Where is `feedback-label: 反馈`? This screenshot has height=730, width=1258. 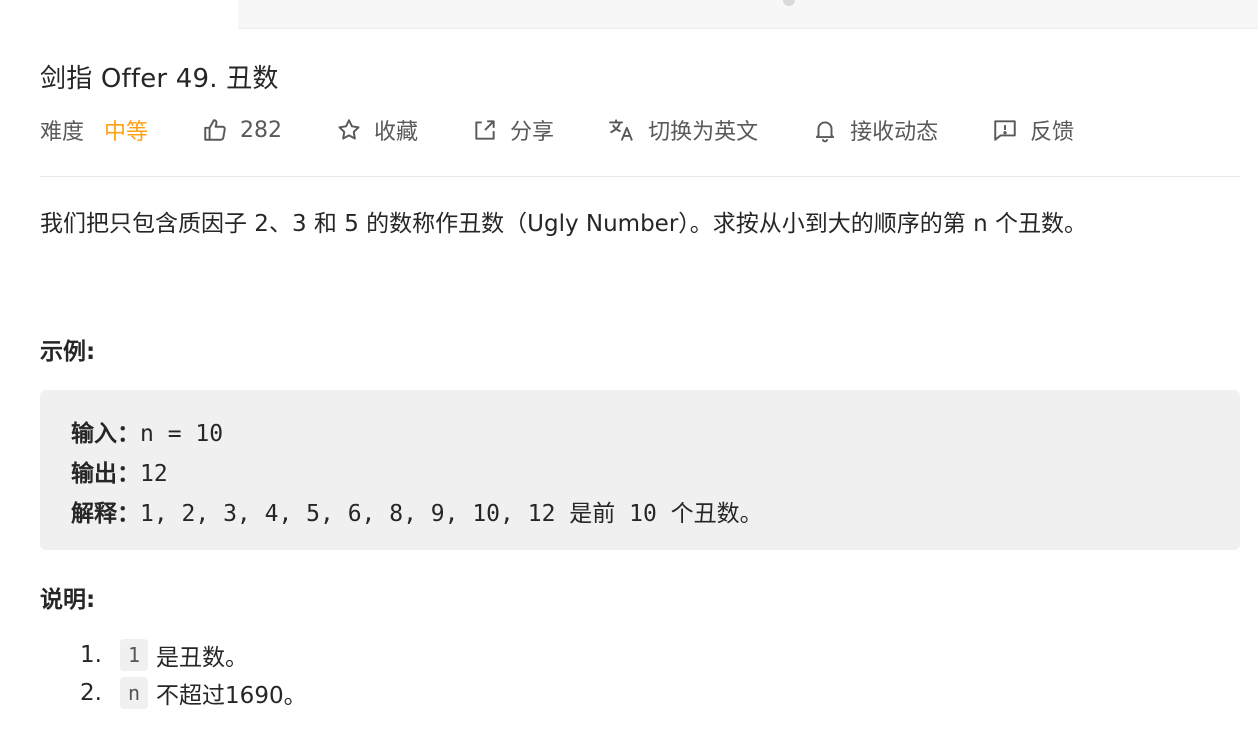 feedback-label: 反馈 is located at coordinates (1052, 132).